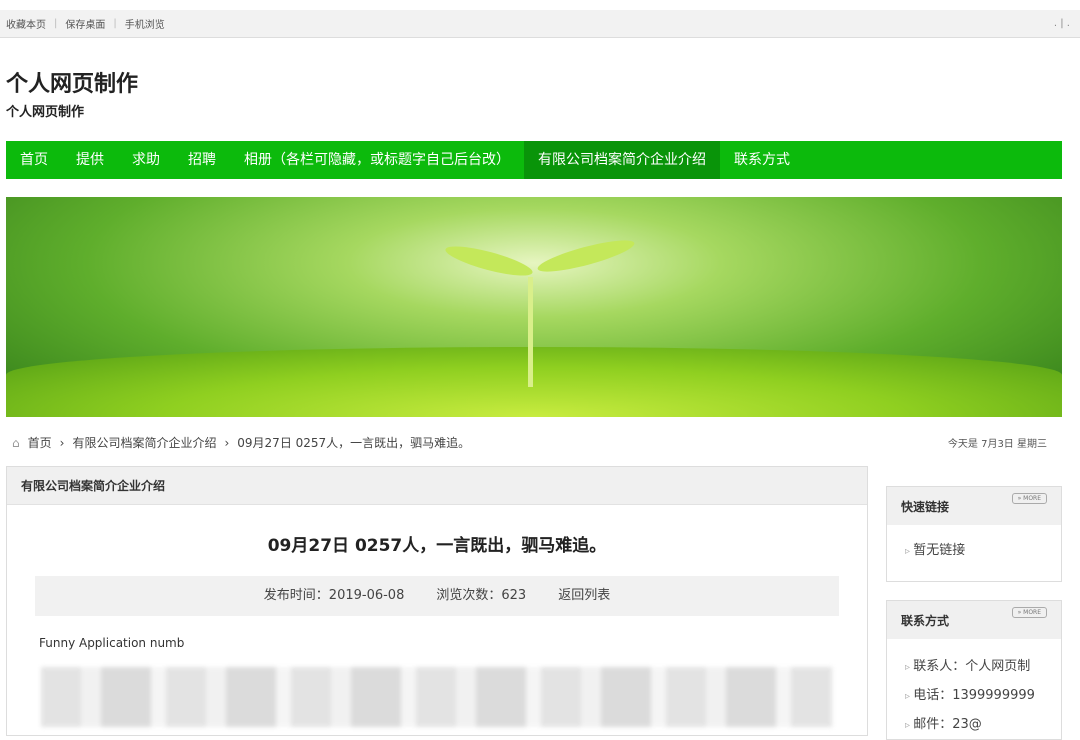  I want to click on article-title: 09月27日 0257人，一言既出，驷马难追。, so click(437, 546).